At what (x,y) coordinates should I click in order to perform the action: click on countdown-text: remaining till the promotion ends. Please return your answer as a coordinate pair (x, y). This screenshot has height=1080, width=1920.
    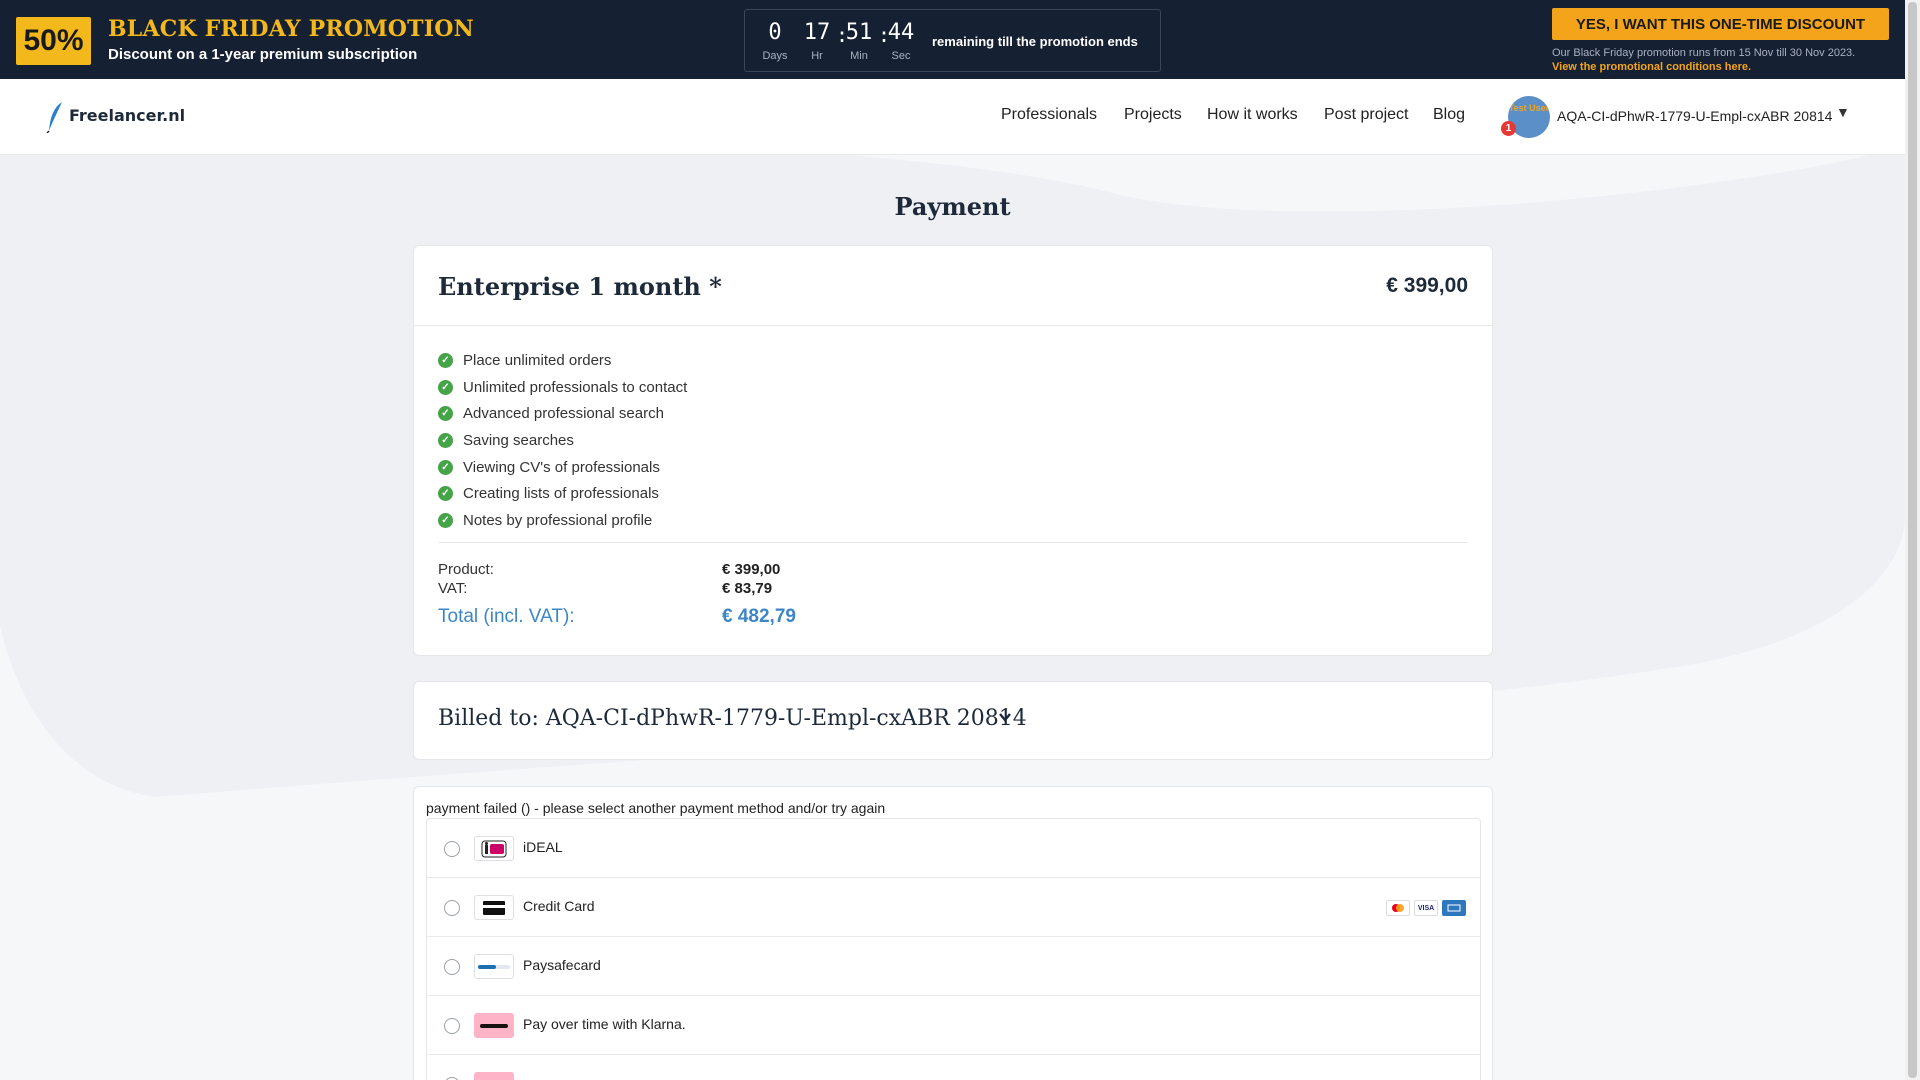
    Looking at the image, I should click on (1035, 41).